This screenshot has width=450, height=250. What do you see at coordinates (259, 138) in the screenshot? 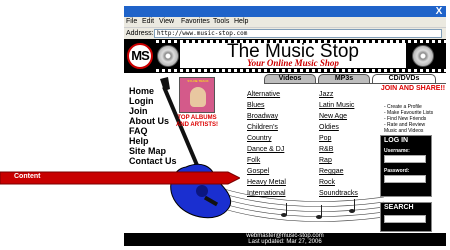
I see `genre-link: Country` at bounding box center [259, 138].